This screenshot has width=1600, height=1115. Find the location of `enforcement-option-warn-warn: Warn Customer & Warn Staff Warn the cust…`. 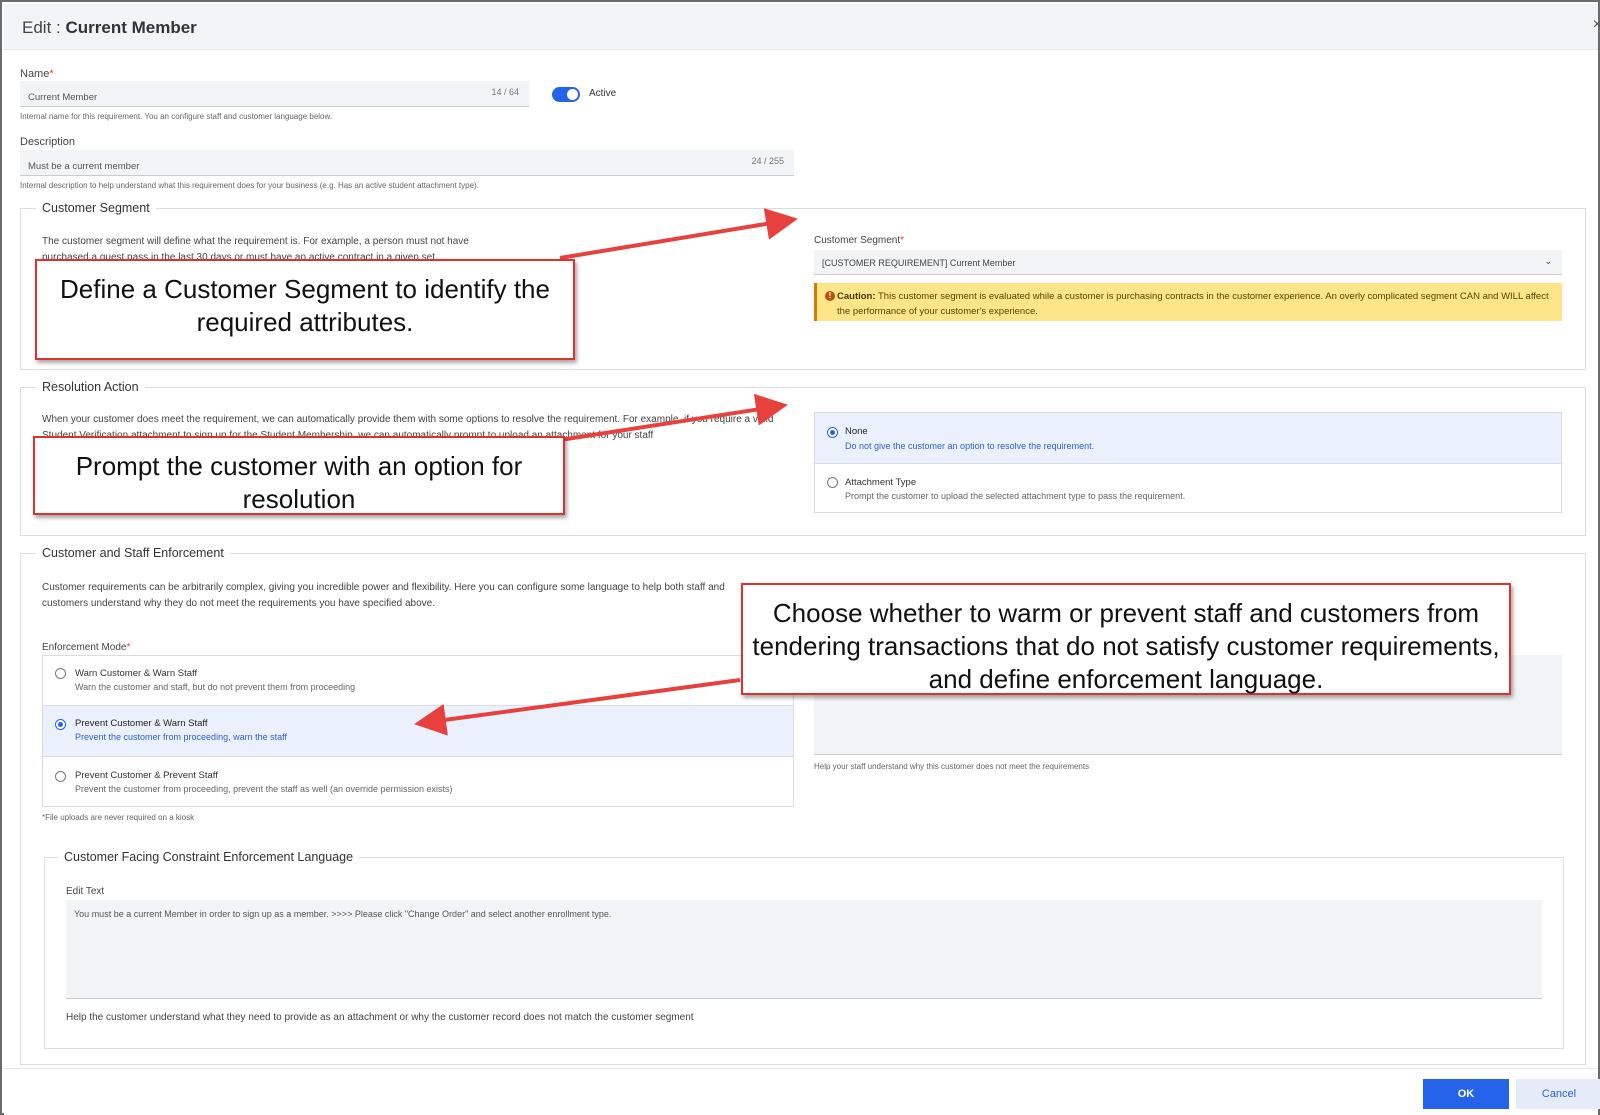

enforcement-option-warn-warn: Warn Customer & Warn Staff Warn the cust… is located at coordinates (418, 681).